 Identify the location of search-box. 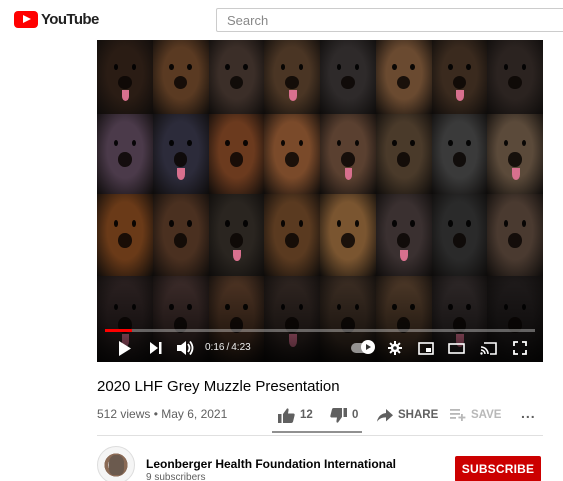
(389, 20).